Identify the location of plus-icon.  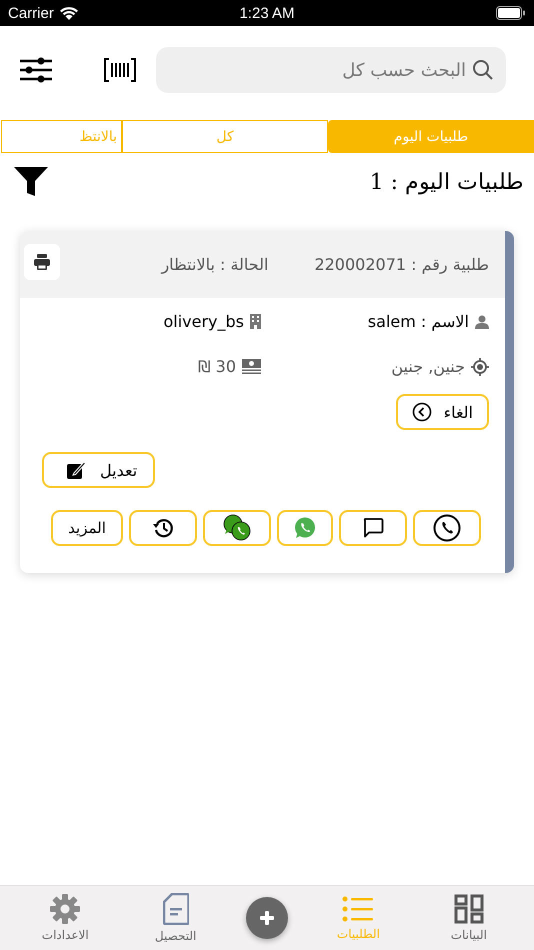
(267, 918).